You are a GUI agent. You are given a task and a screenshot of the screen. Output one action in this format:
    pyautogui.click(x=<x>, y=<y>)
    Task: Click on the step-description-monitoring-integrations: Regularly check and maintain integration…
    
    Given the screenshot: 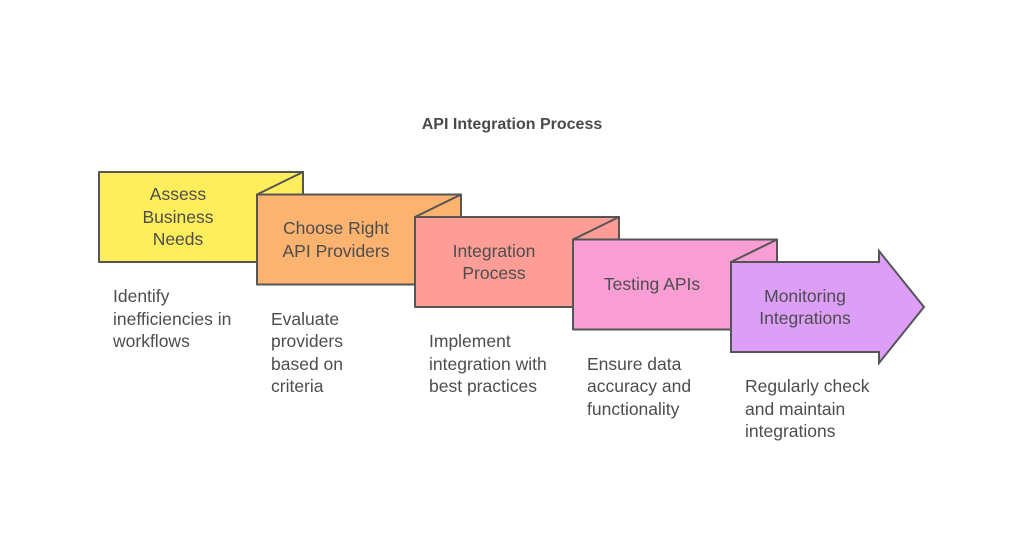 What is the action you would take?
    pyautogui.click(x=807, y=408)
    